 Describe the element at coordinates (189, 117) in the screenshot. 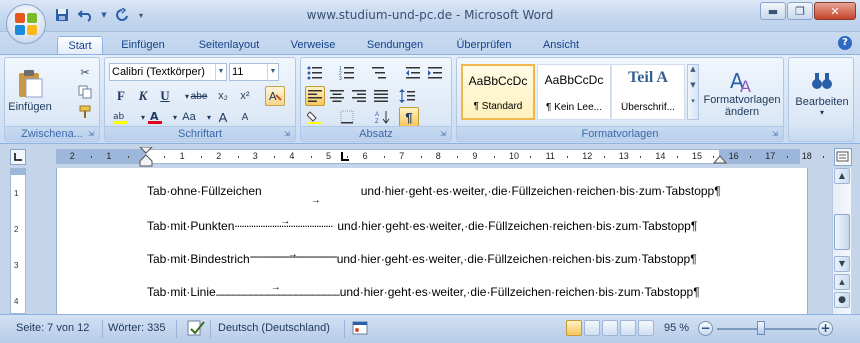

I see `change-case-button: Aa` at that location.